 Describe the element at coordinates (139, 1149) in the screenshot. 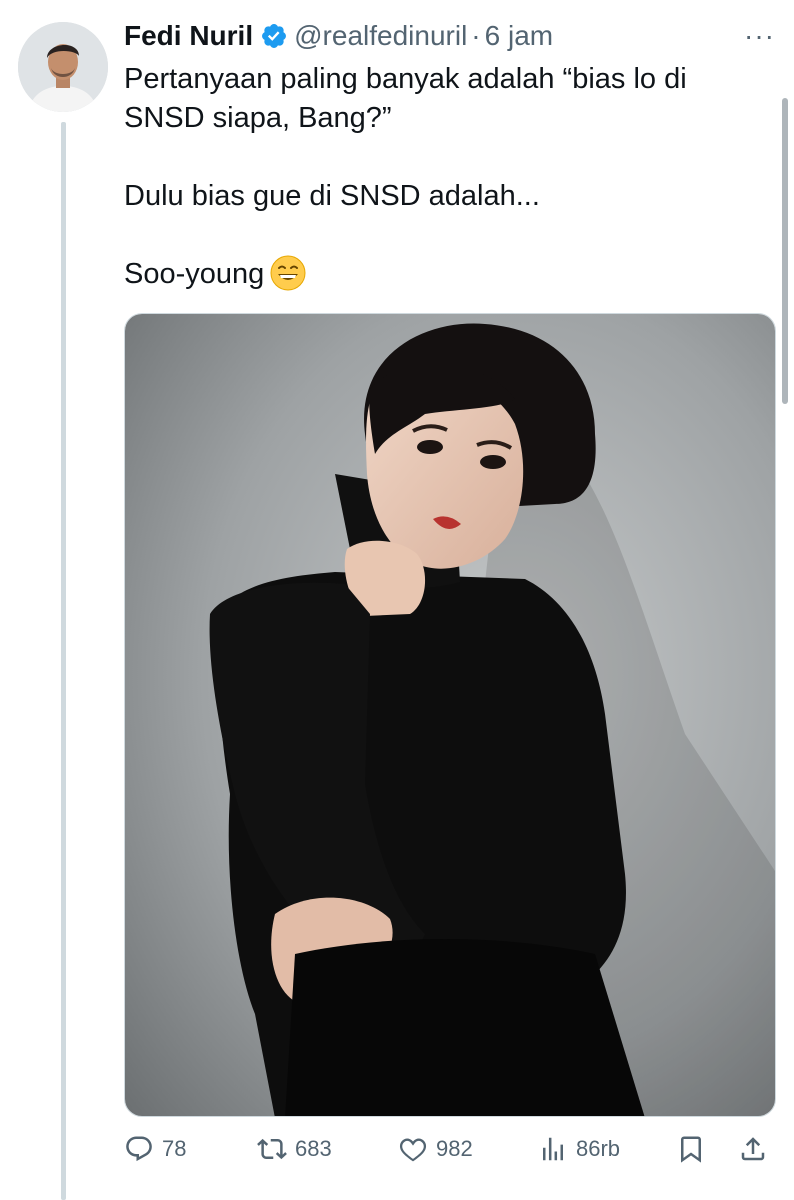

I see `reply-icon` at that location.